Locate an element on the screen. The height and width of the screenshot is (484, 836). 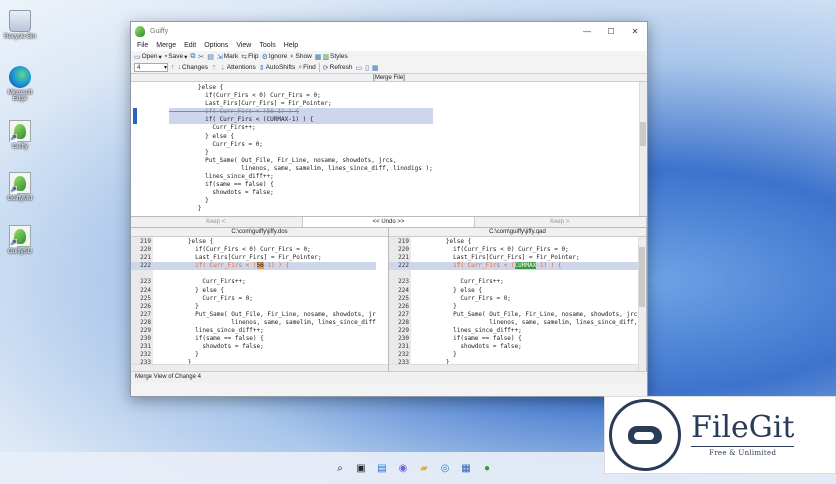
left-hscrollbar is located at coordinates (259, 367).